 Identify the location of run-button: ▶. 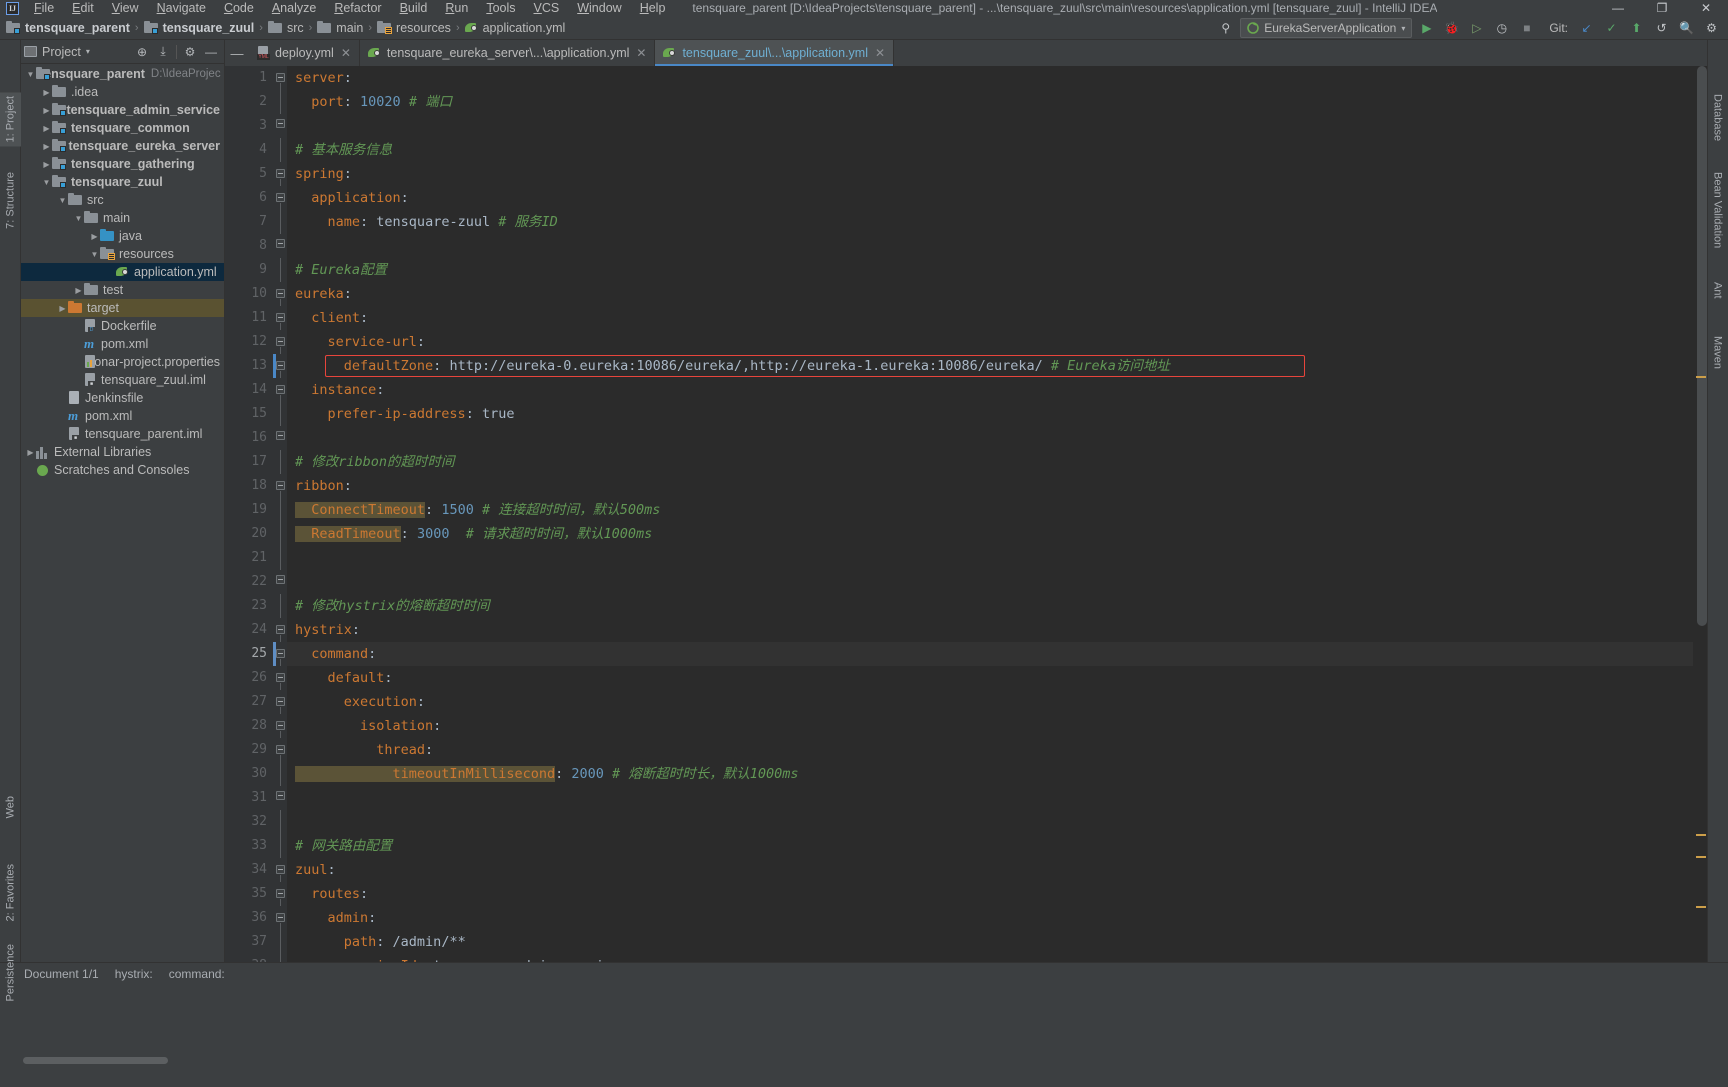
(1426, 28).